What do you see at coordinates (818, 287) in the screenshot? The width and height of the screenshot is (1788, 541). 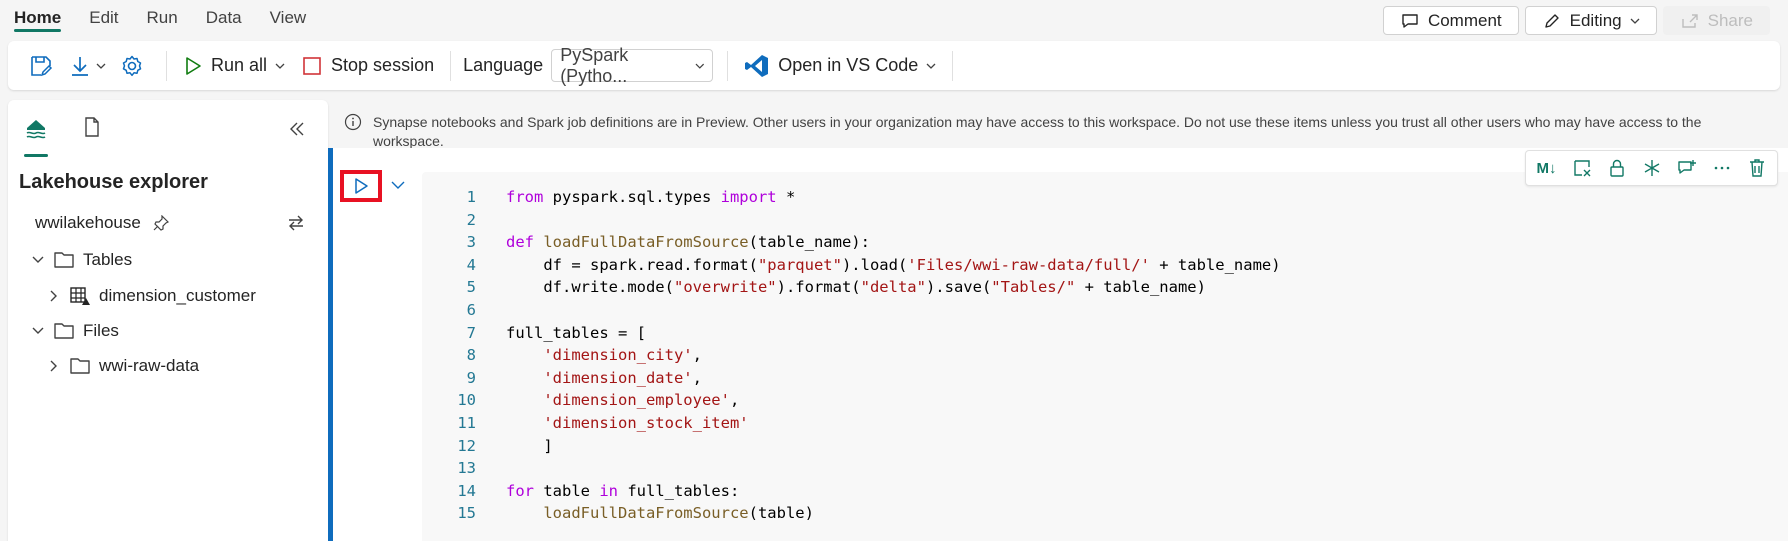 I see `code-token: ).format(` at bounding box center [818, 287].